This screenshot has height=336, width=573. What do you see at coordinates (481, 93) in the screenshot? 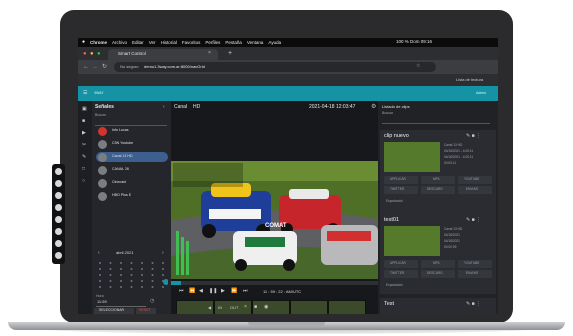
I see `user-name: Admin` at bounding box center [481, 93].